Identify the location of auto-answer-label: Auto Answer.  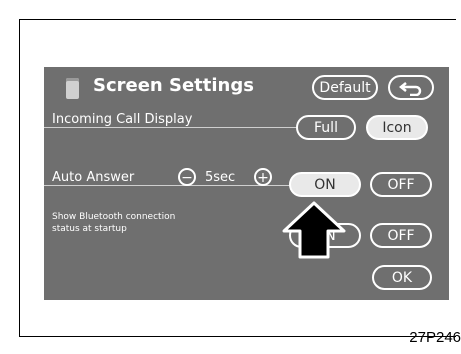
(93, 177).